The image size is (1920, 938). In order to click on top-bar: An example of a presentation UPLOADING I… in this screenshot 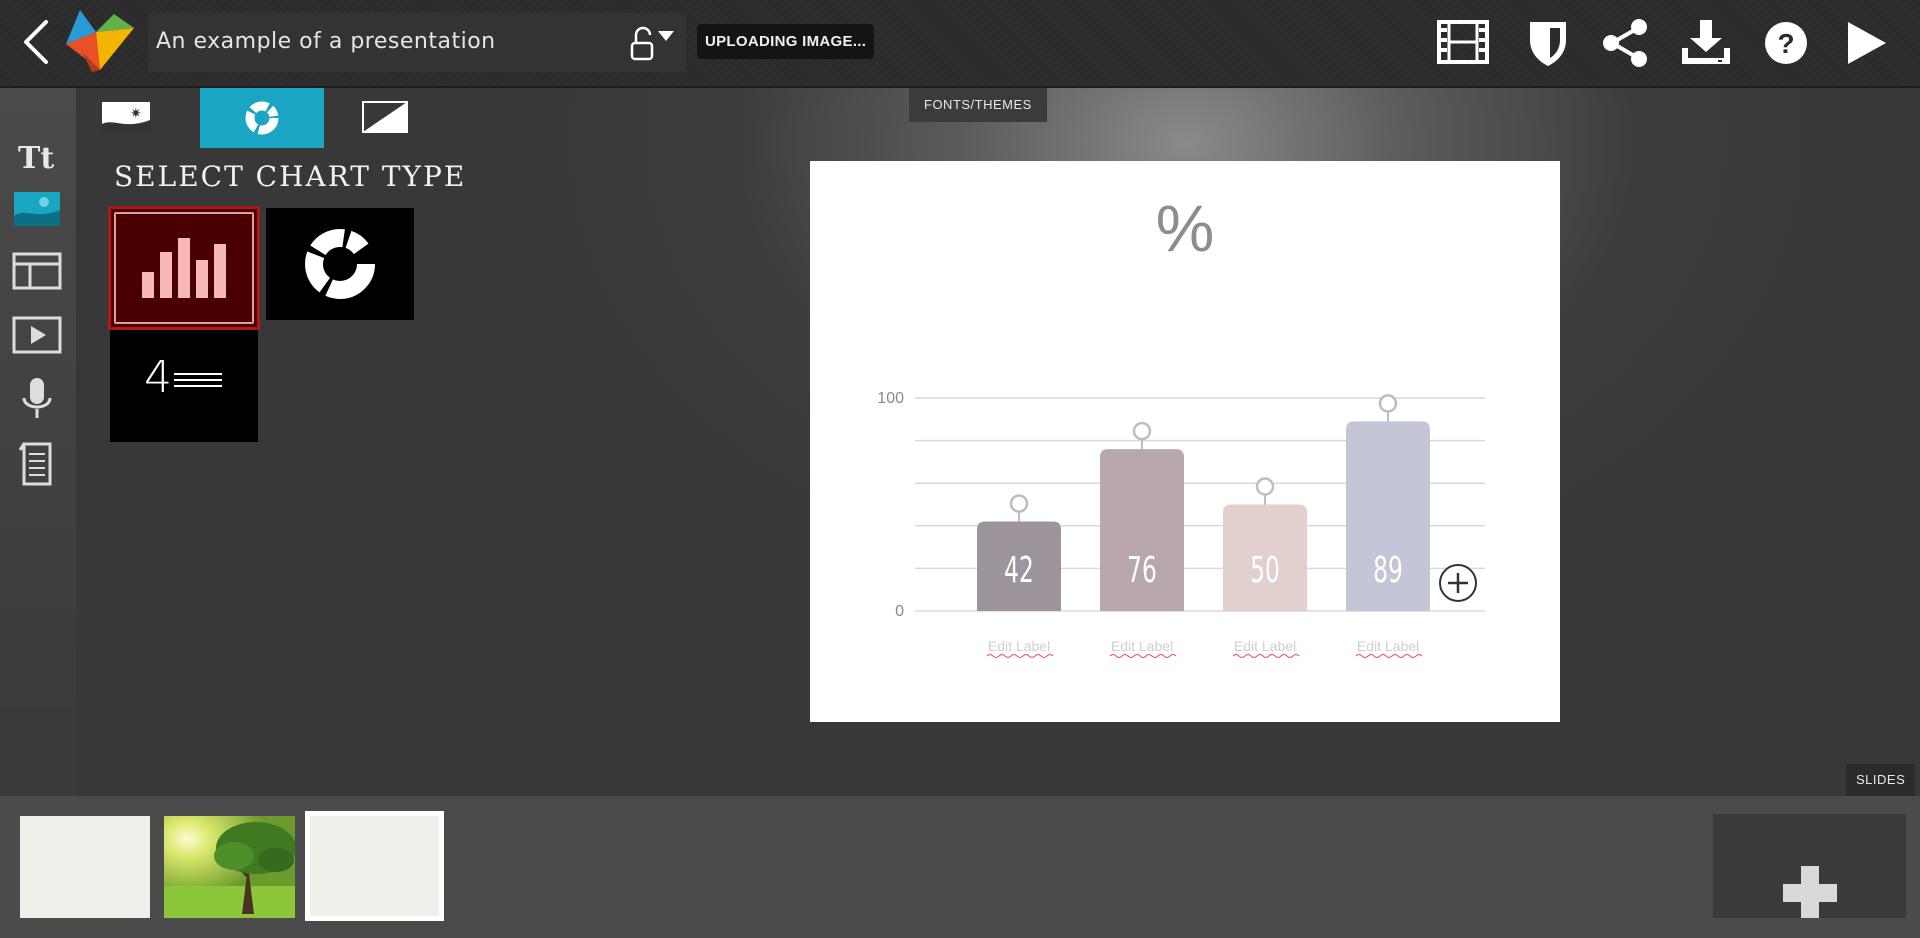, I will do `click(960, 44)`.